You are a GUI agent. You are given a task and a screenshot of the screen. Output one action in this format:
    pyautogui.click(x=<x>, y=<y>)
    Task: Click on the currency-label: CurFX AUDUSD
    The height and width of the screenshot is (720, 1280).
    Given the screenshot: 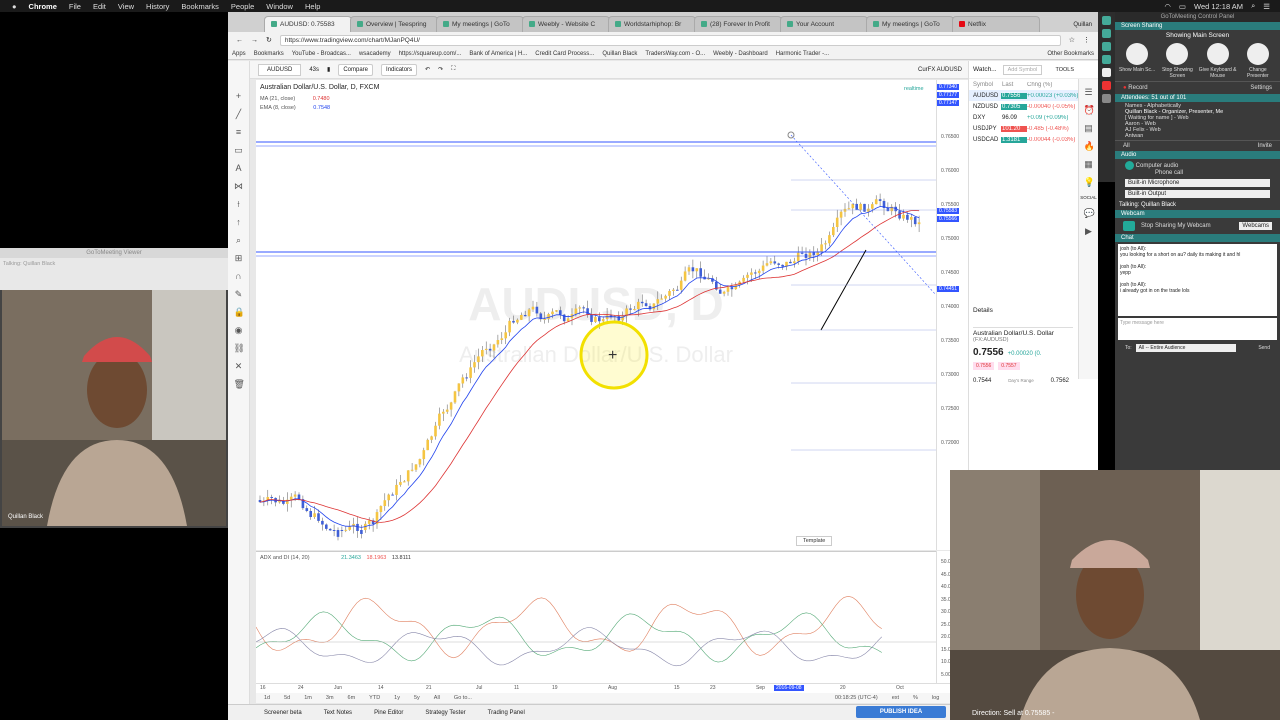 What is the action you would take?
    pyautogui.click(x=940, y=70)
    